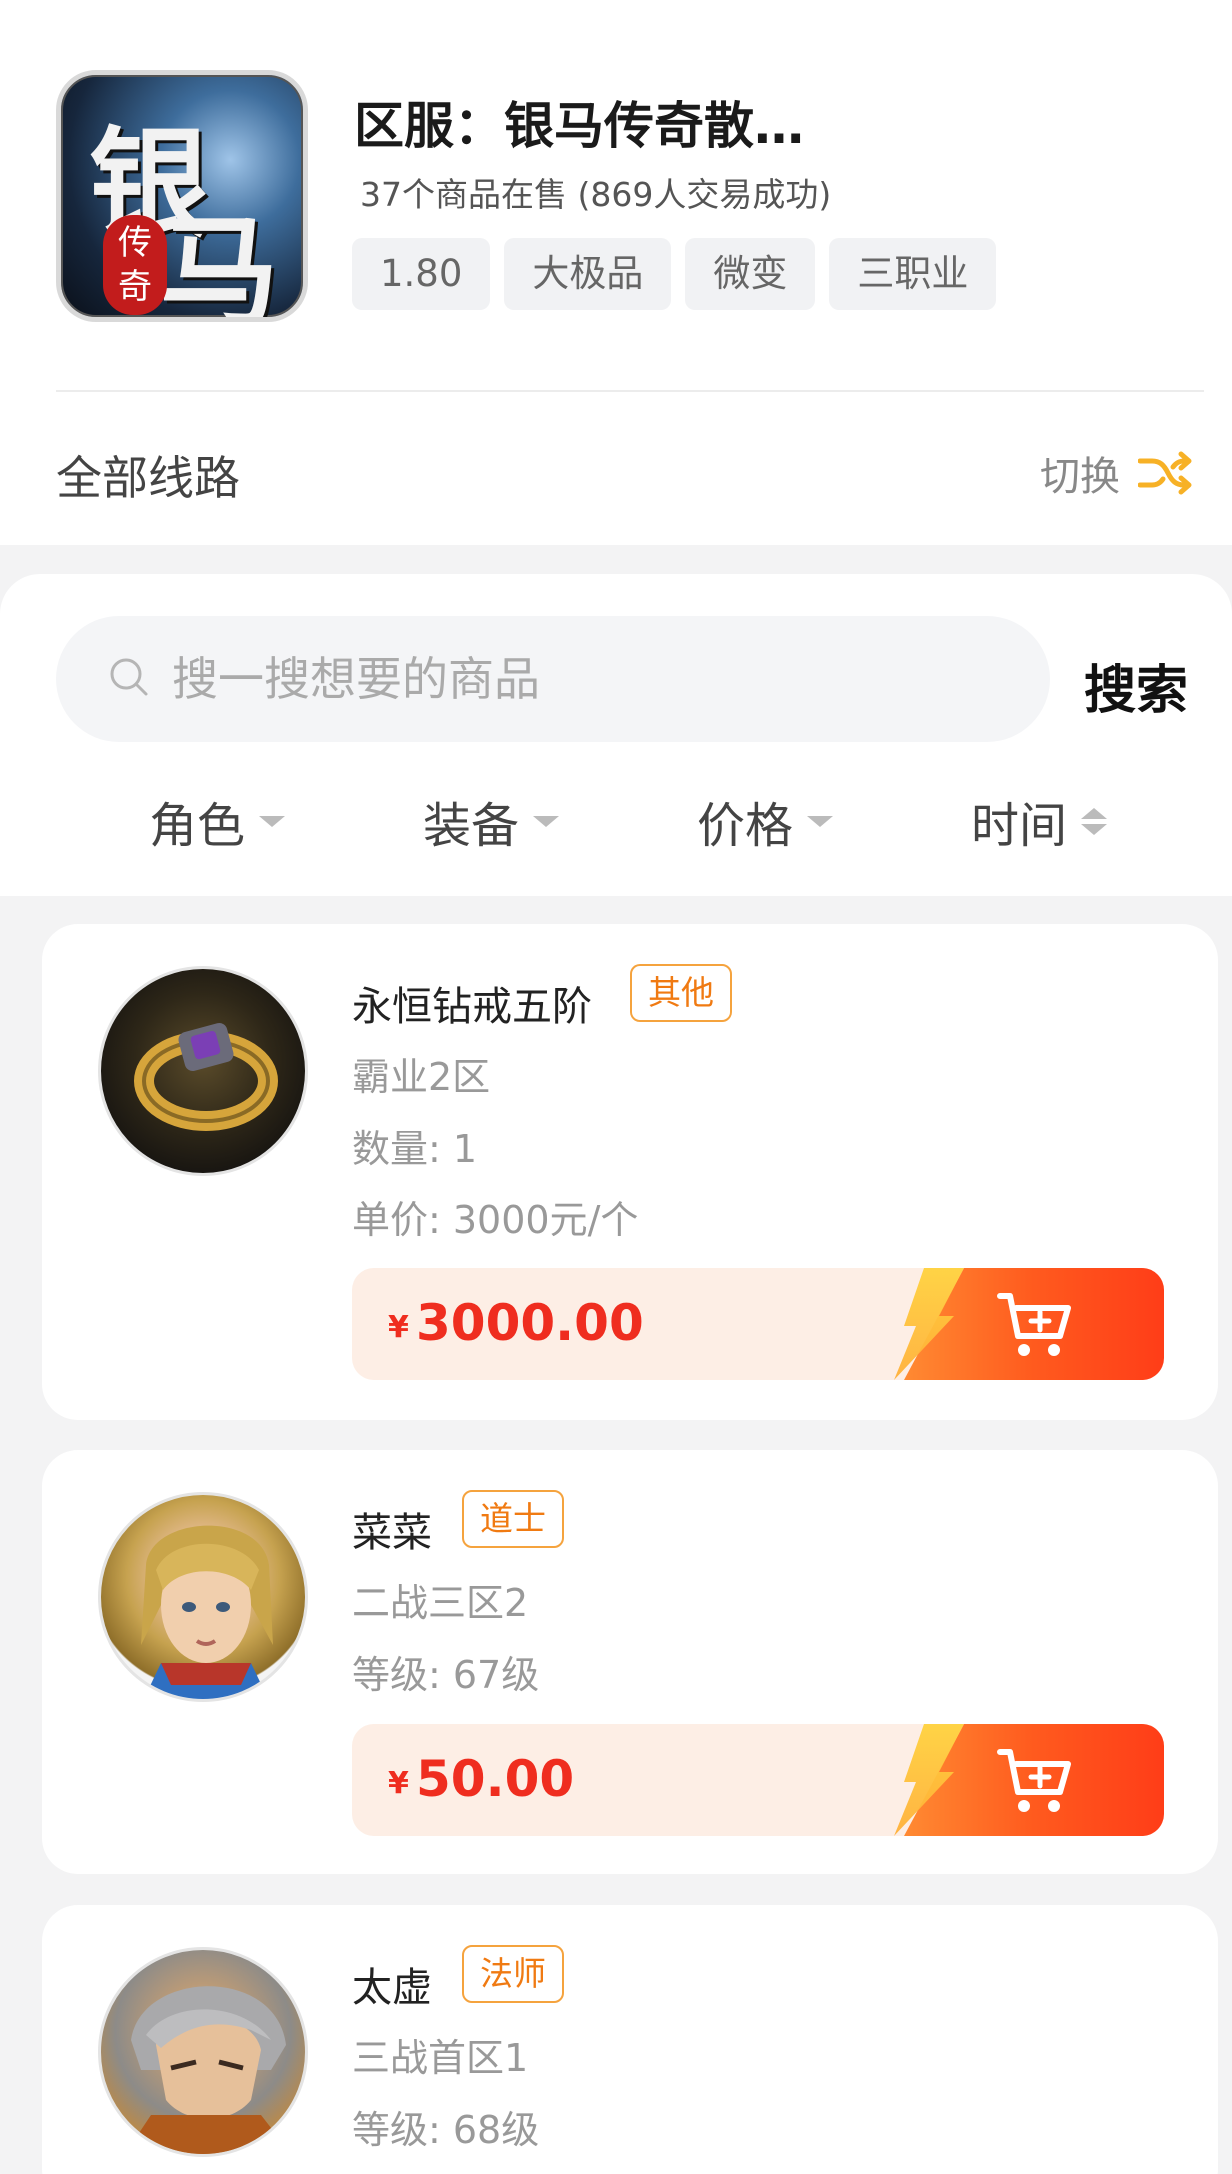 This screenshot has height=2174, width=1232. Describe the element at coordinates (421, 1077) in the screenshot. I see `item-server: 霸业2区` at that location.